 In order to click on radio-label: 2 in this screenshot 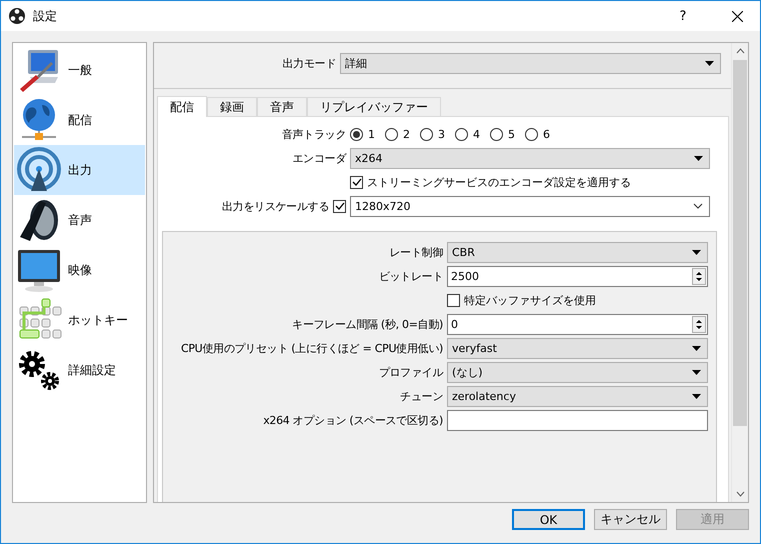, I will do `click(406, 134)`.